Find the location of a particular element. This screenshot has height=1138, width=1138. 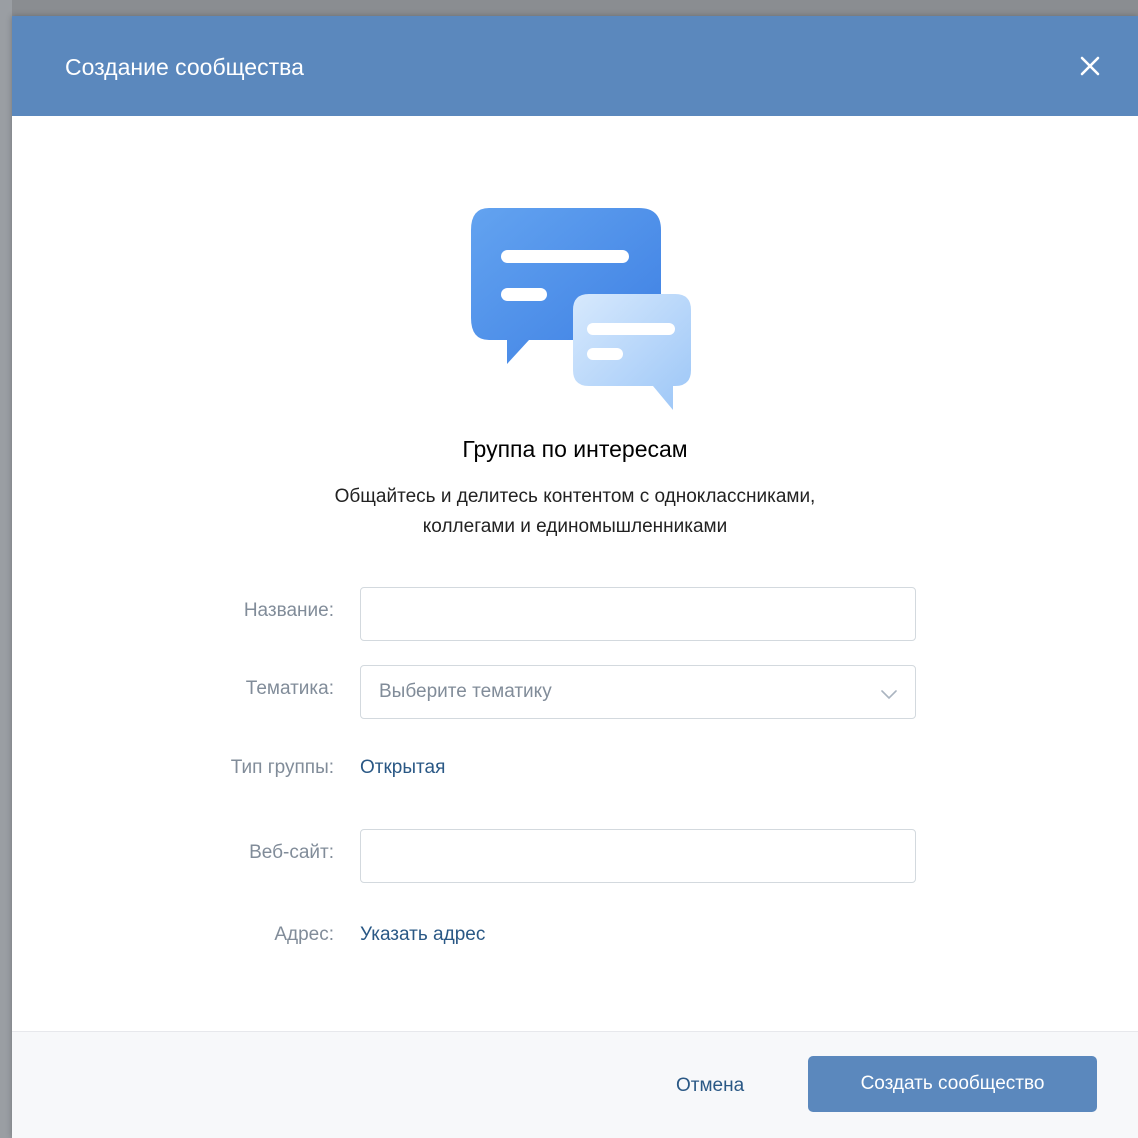

group-type-link: Открытая is located at coordinates (402, 768).